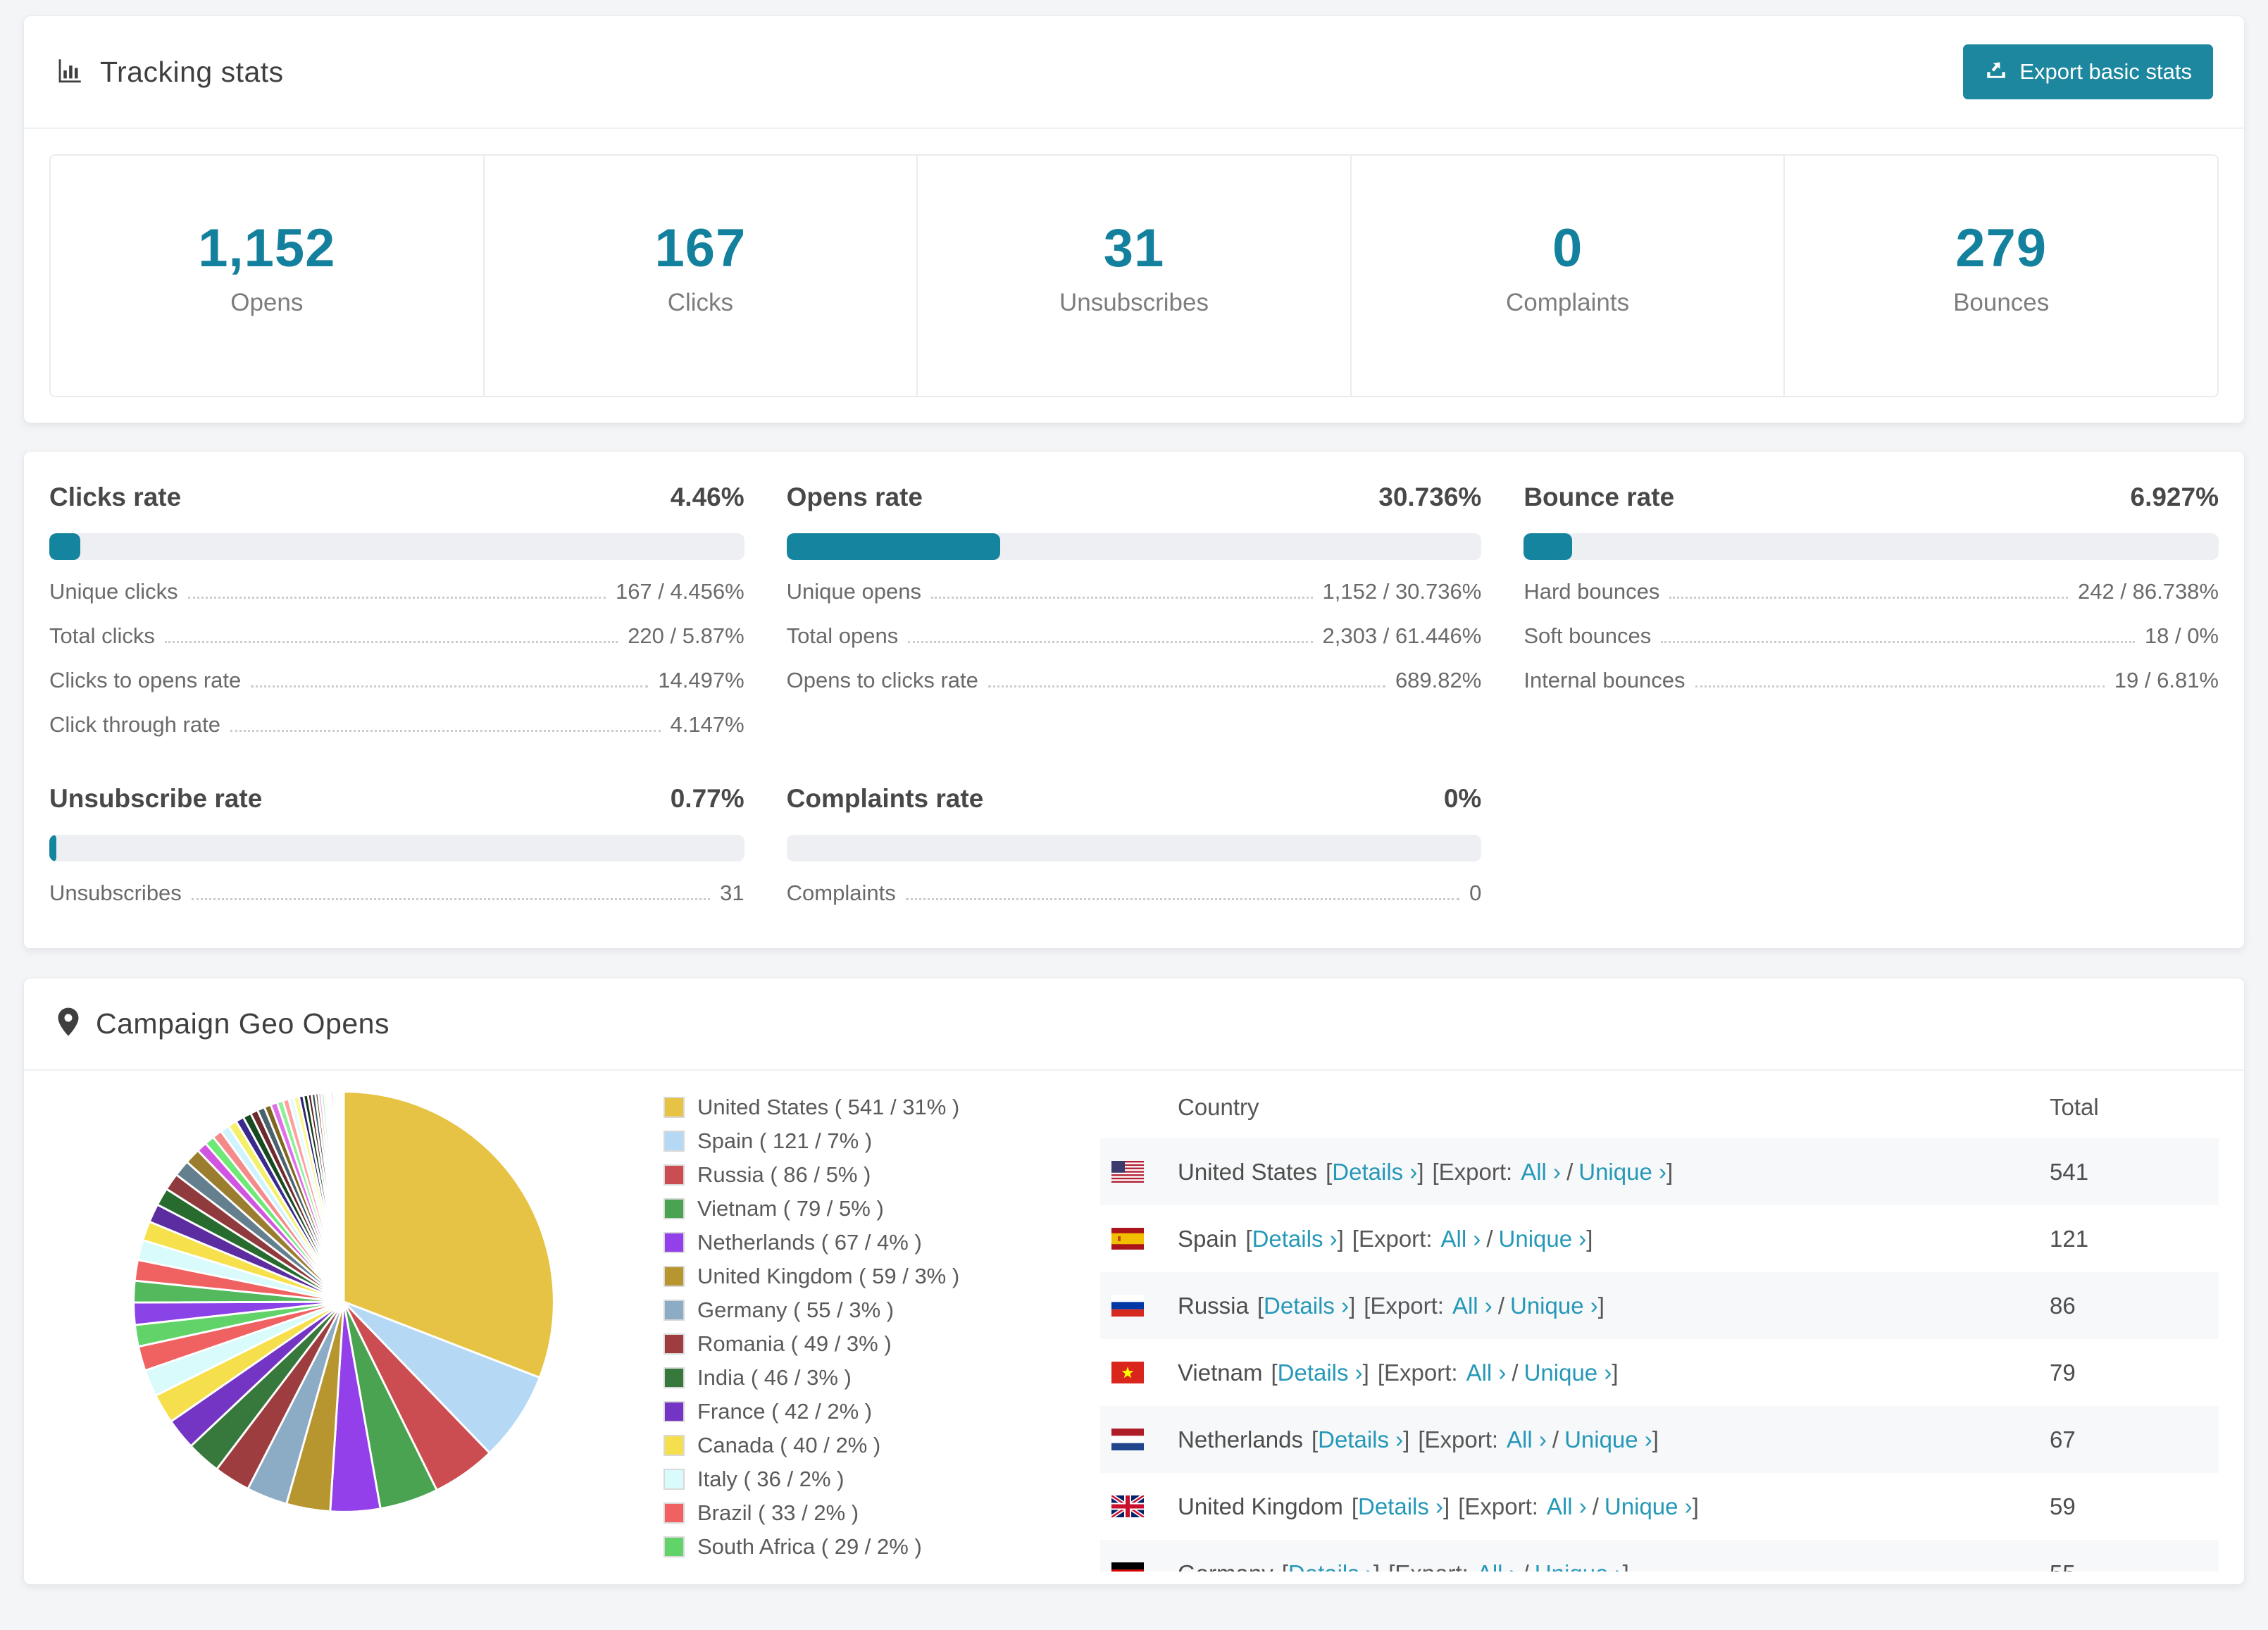  What do you see at coordinates (68, 1024) in the screenshot?
I see `map-pin-icon` at bounding box center [68, 1024].